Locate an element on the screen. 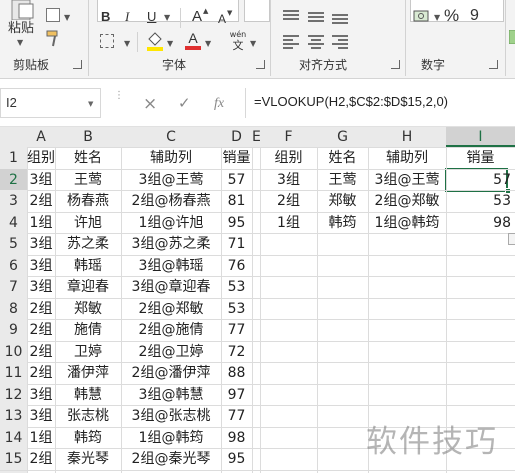 This screenshot has width=515, height=473. right-table-cell: 3组 is located at coordinates (288, 180).